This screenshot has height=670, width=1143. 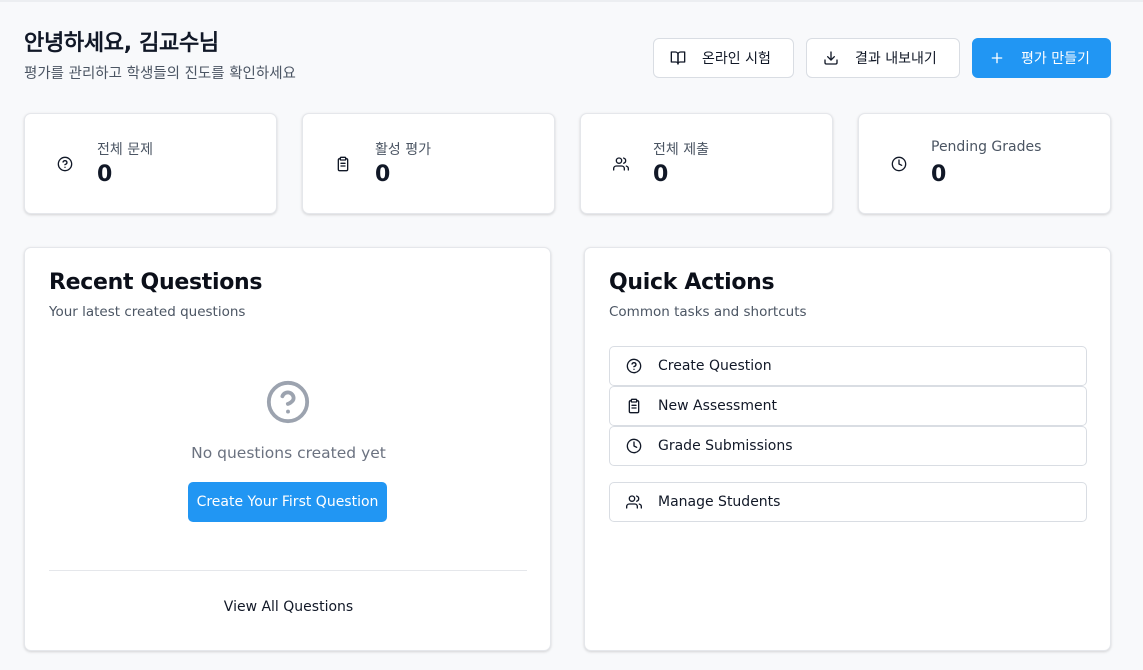 I want to click on quick-action-create-question: Create Question, so click(x=848, y=366).